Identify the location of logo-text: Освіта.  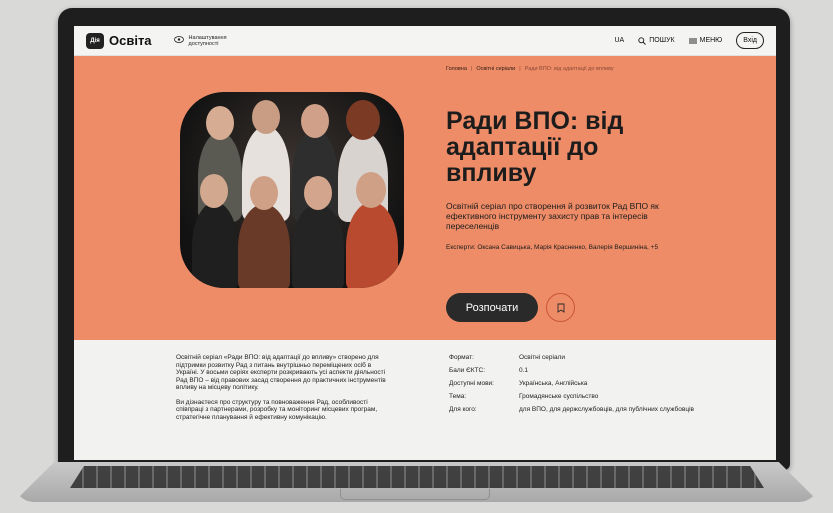
(130, 40).